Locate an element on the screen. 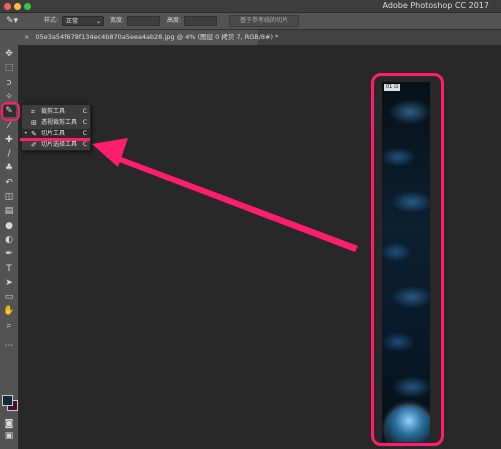  annotation-arrow is located at coordinates (225, 195).